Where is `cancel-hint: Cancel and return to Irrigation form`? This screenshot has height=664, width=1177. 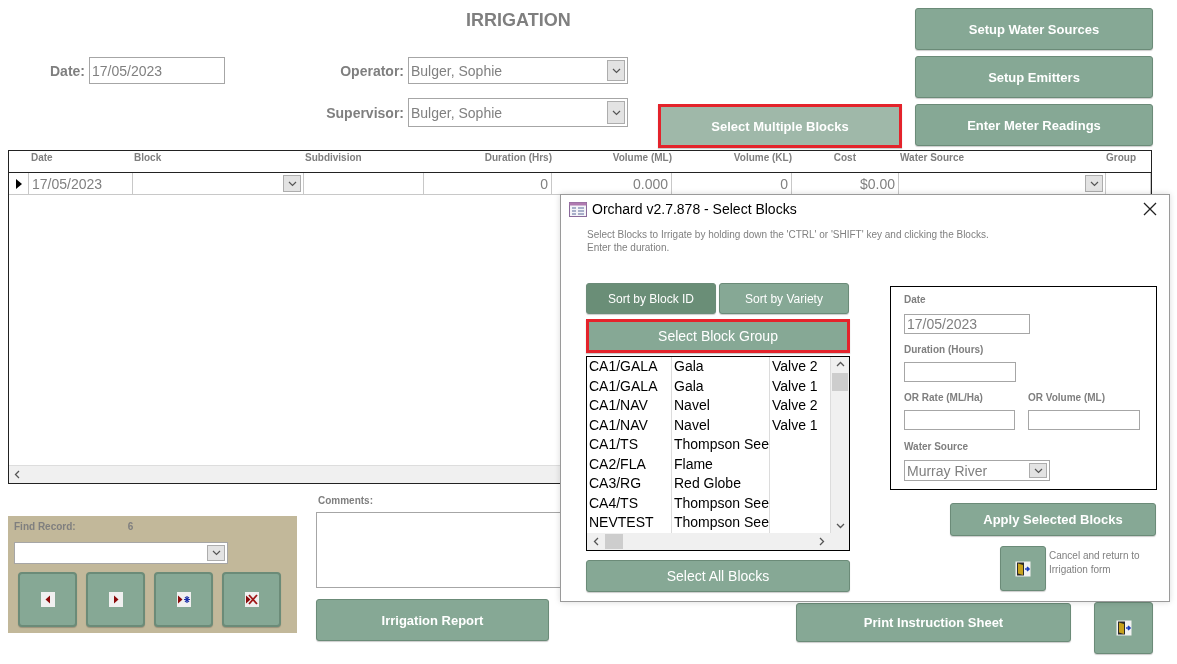 cancel-hint: Cancel and return to Irrigation form is located at coordinates (1095, 563).